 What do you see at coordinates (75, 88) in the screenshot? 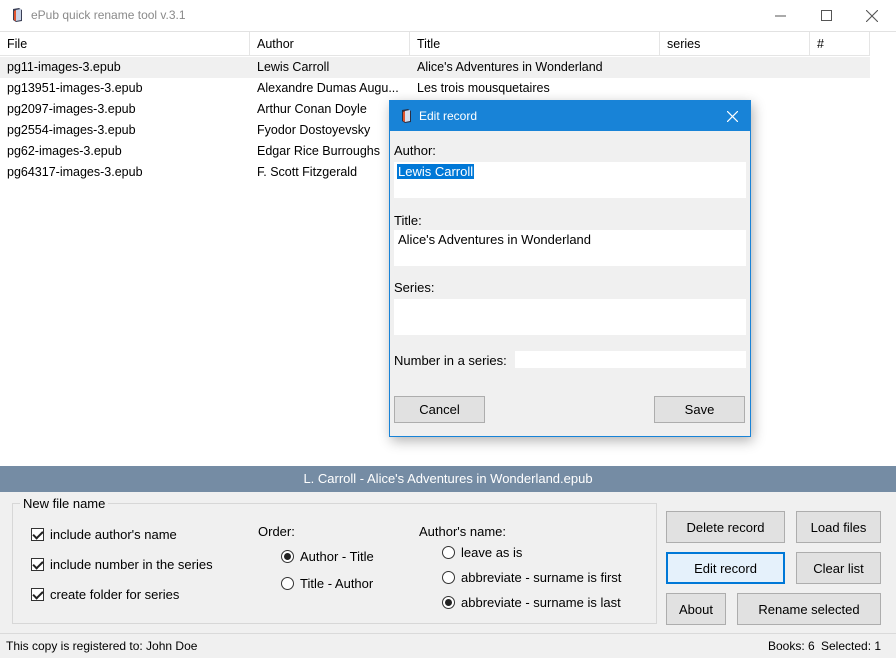
I see `cell-file: pg13951-images-3.epub` at bounding box center [75, 88].